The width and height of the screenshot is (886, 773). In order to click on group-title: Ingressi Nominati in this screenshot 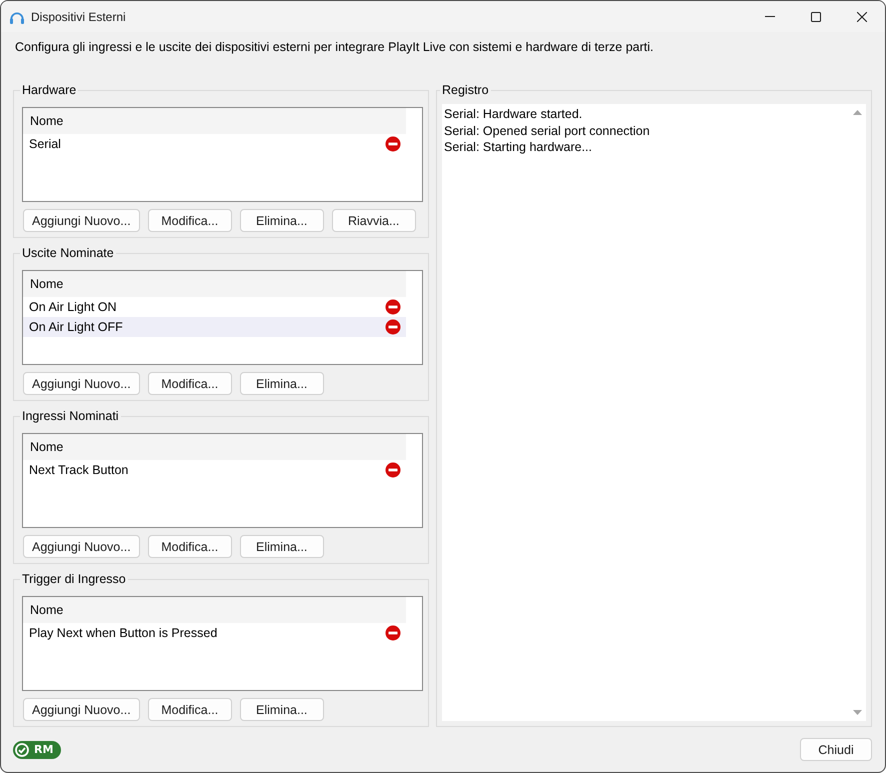, I will do `click(70, 416)`.